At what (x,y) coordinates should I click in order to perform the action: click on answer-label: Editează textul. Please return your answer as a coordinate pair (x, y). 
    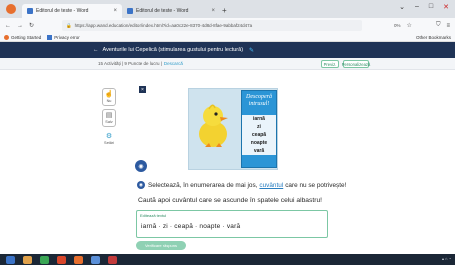
    Looking at the image, I should click on (153, 215).